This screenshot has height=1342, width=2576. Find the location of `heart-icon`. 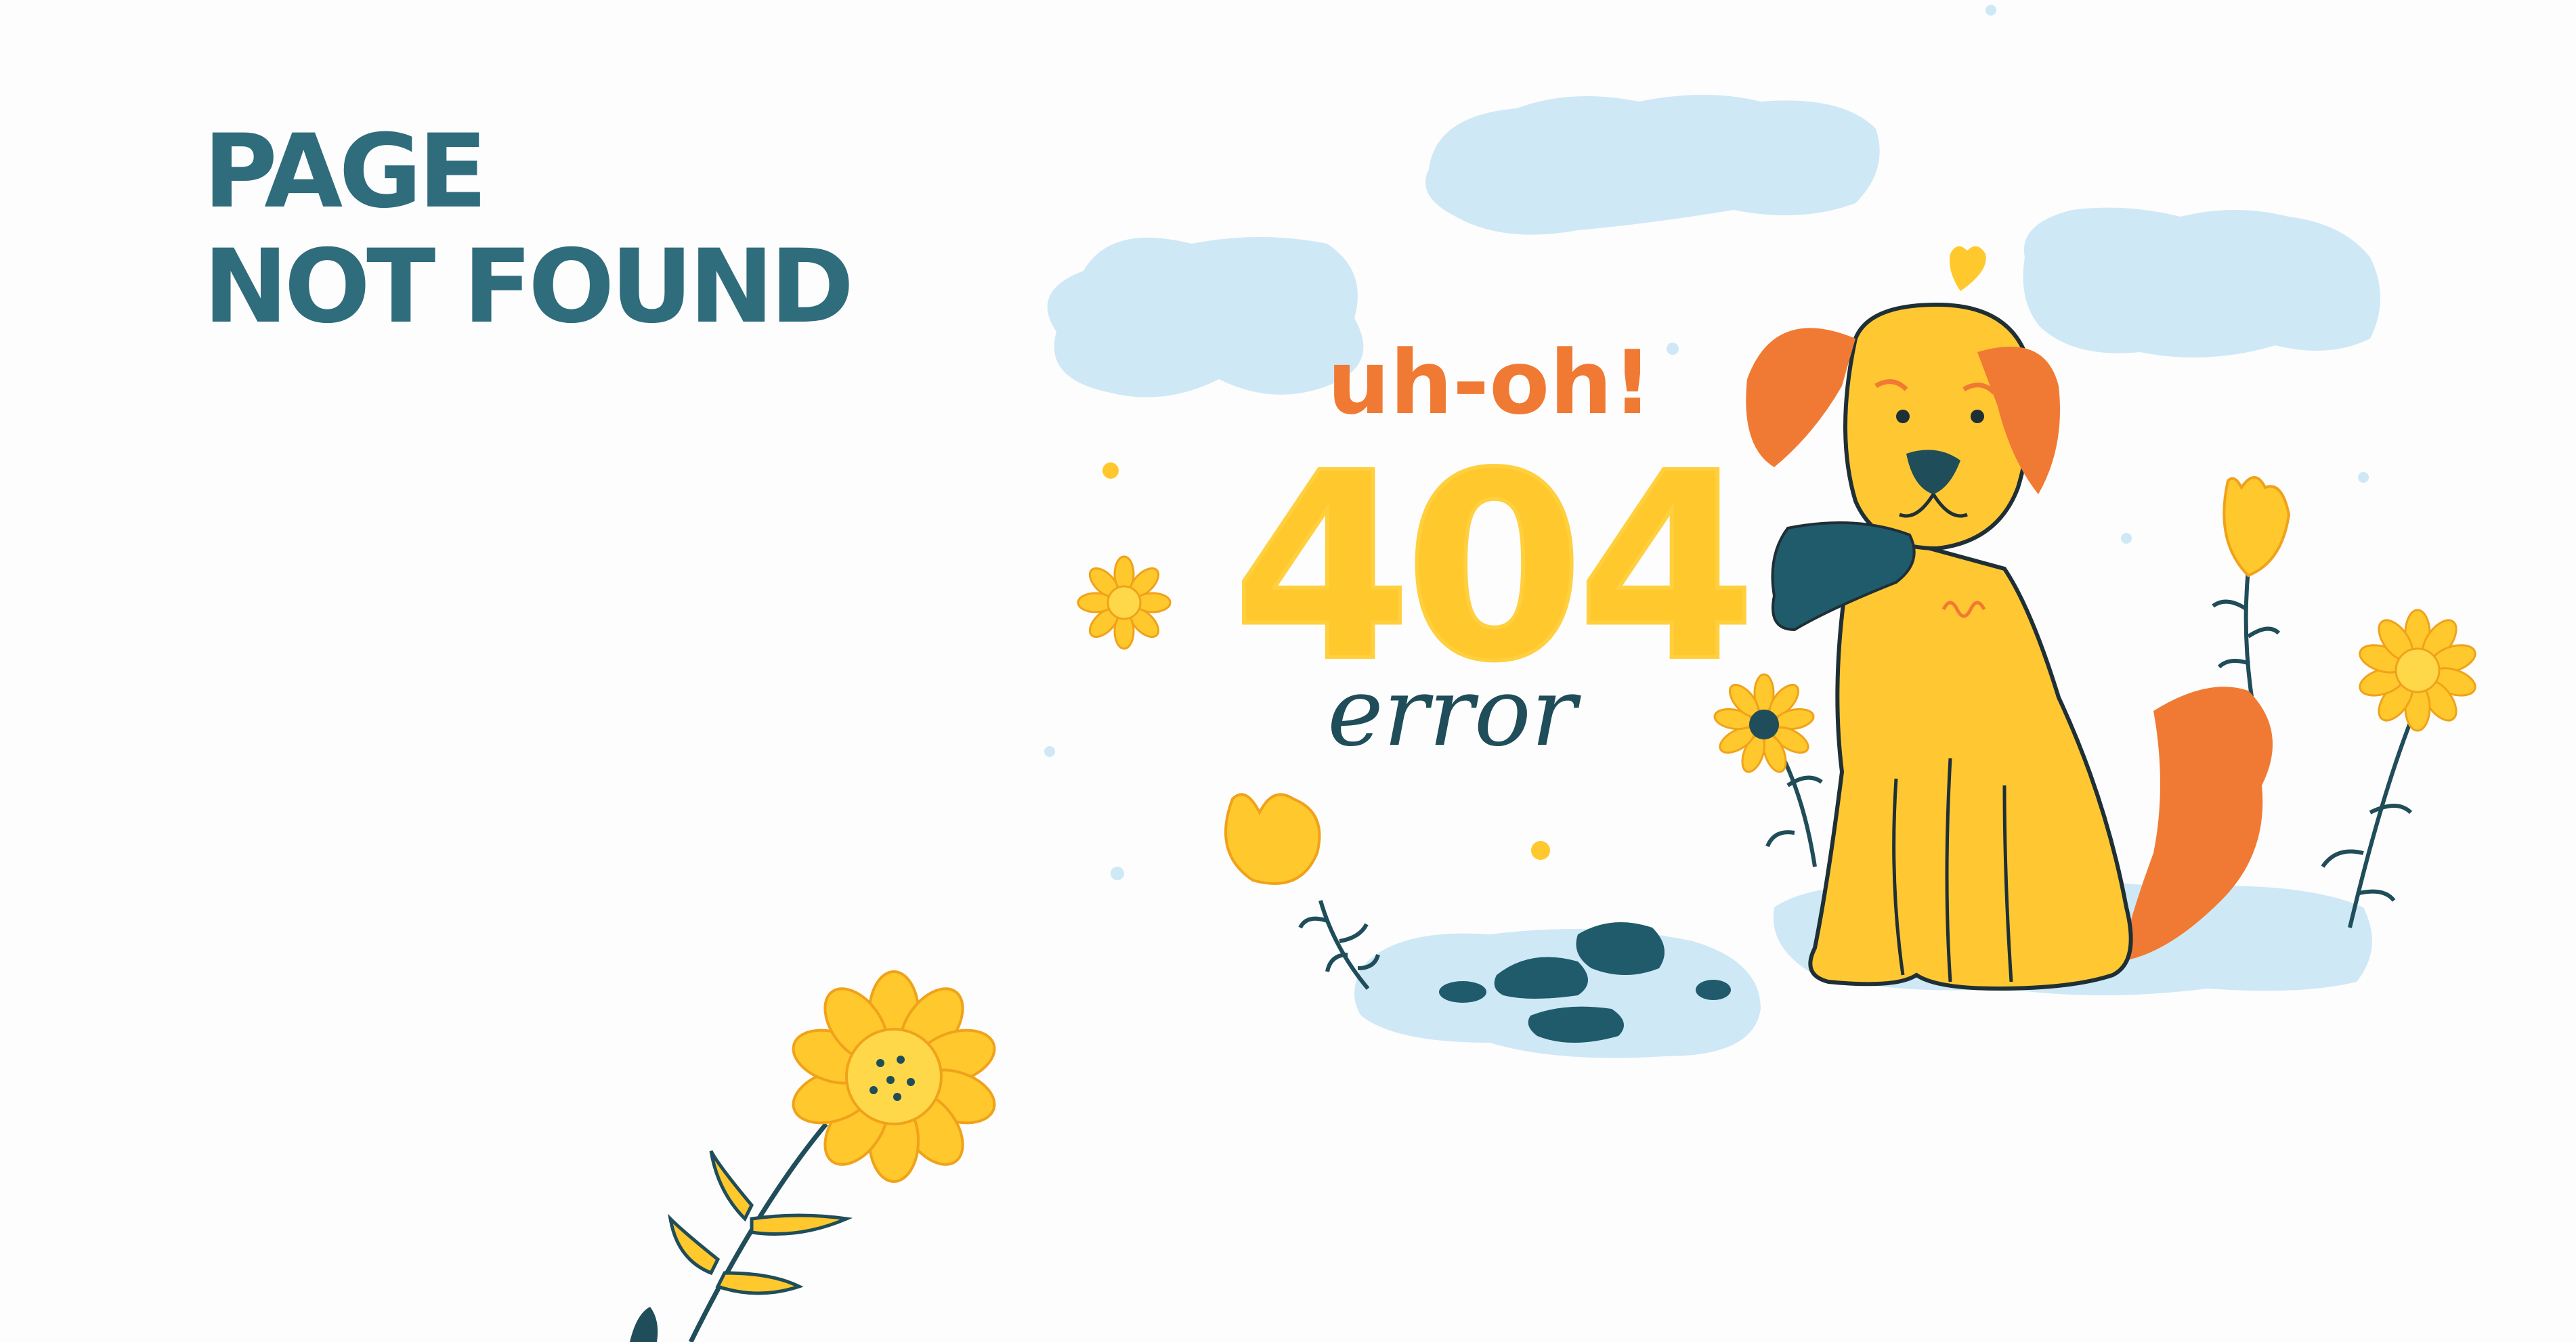

heart-icon is located at coordinates (1968, 268).